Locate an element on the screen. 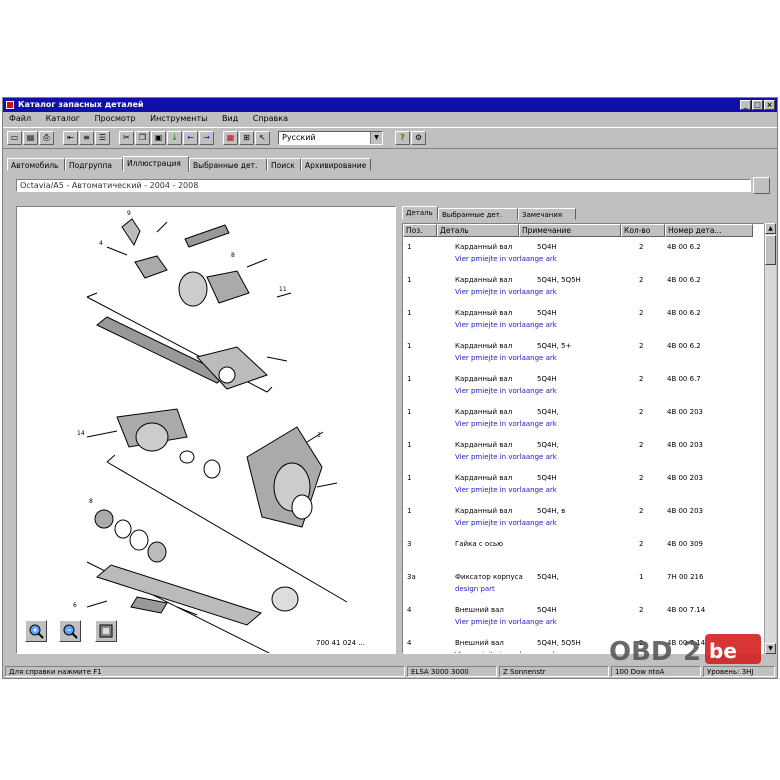 The width and height of the screenshot is (780, 780). scroll-down-icon: ▼ is located at coordinates (770, 648).